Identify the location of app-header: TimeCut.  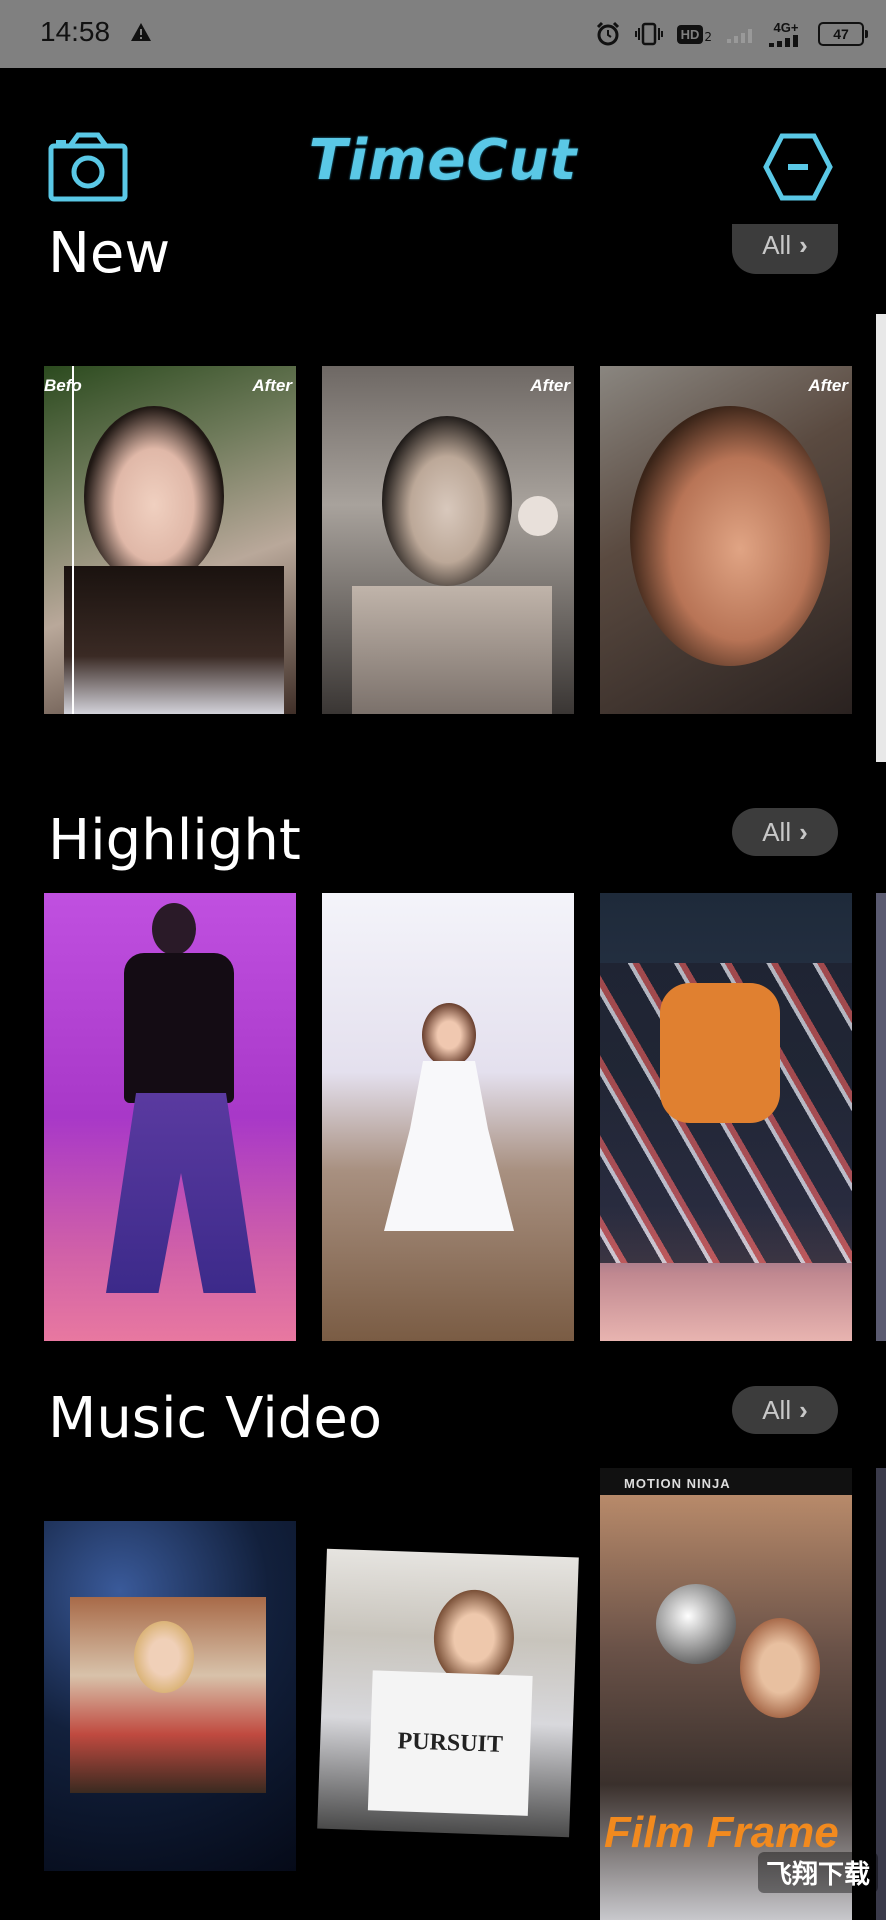
(443, 158).